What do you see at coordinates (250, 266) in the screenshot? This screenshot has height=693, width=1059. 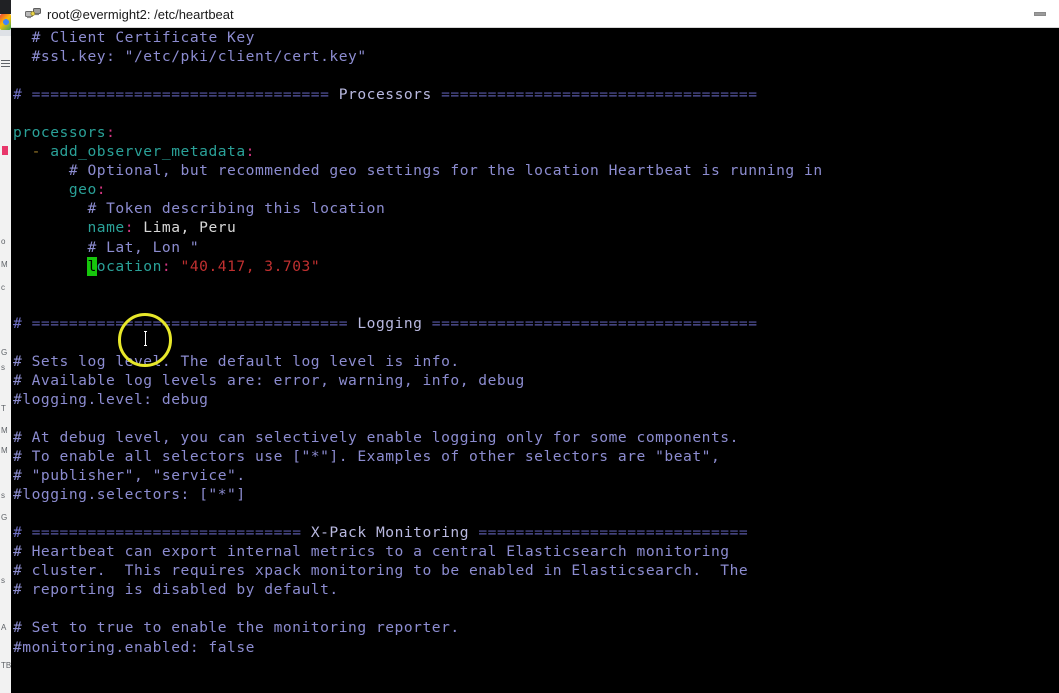 I see `terminal-text-span: "40.417, 3.703"` at bounding box center [250, 266].